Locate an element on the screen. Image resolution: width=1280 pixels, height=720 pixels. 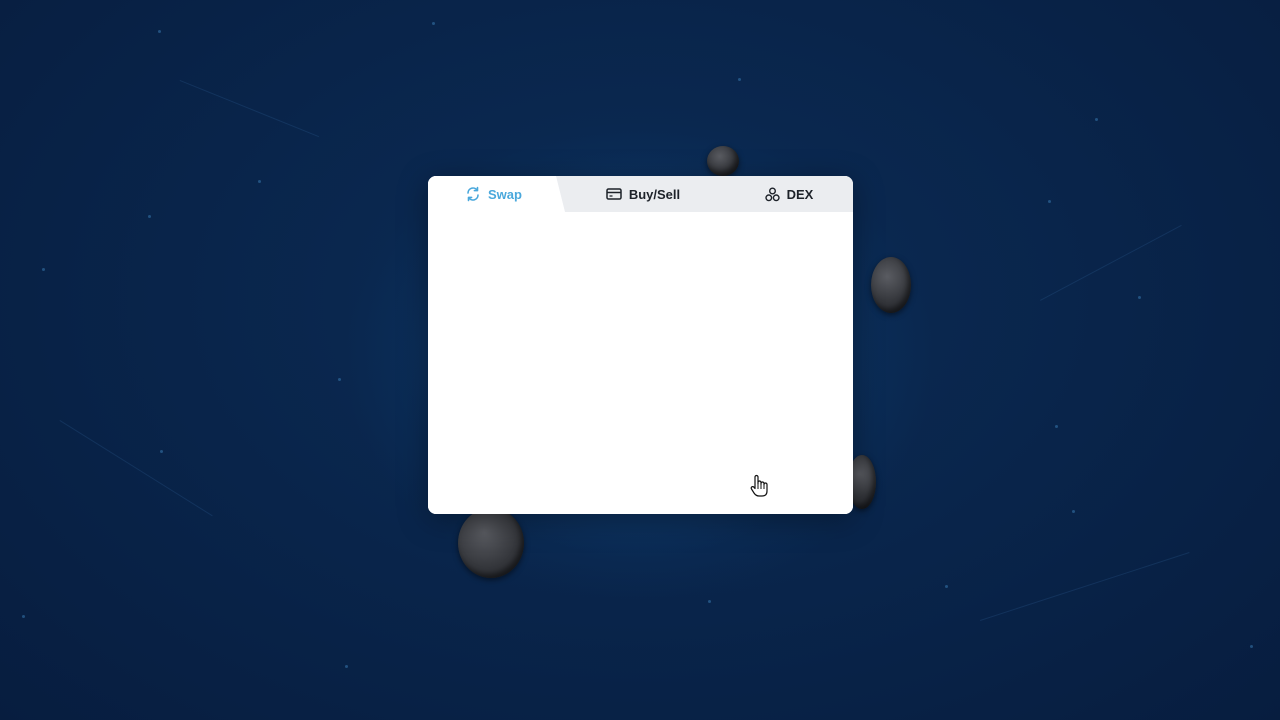
tab-swap-label: Swap is located at coordinates (505, 194).